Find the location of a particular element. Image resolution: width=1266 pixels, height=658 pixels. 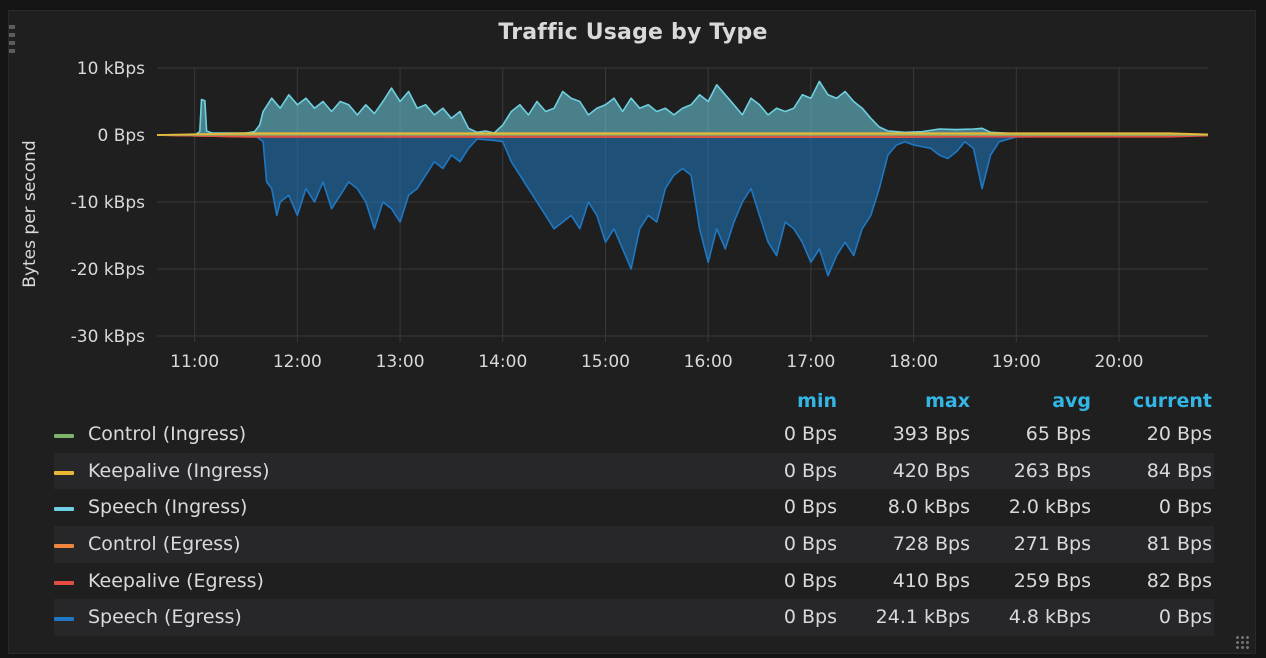

legend-max-value: 393 Bps is located at coordinates (931, 434).